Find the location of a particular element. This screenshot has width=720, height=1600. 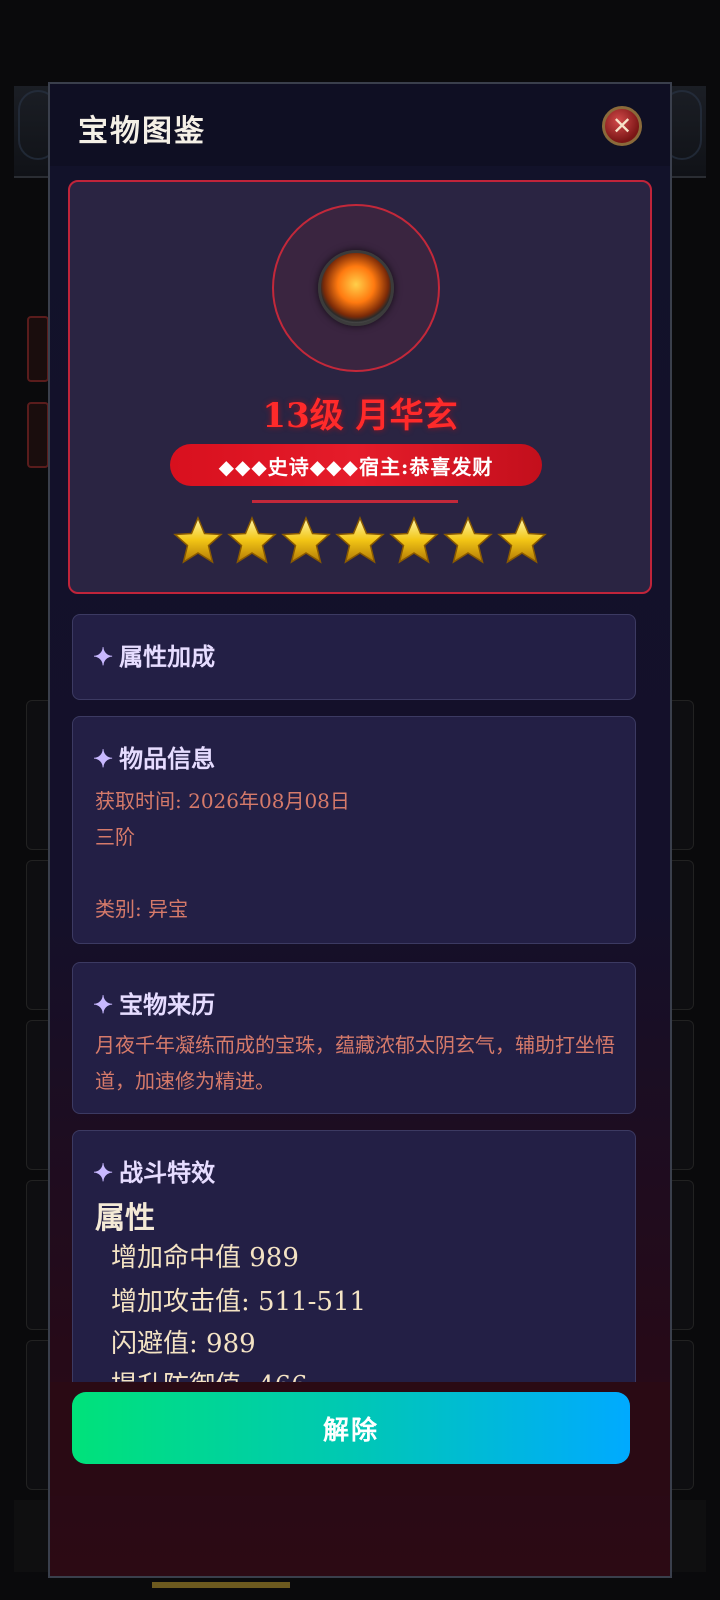

moon-orb-icon is located at coordinates (356, 288).